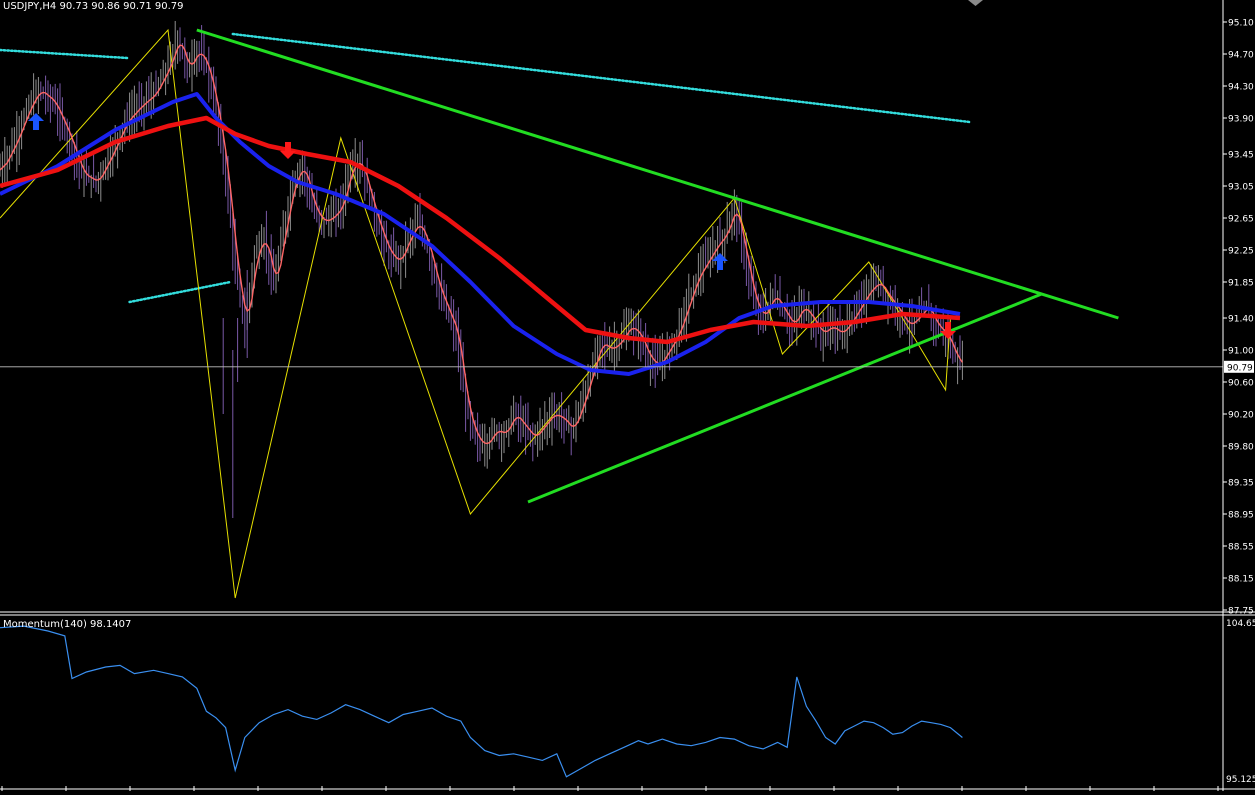 The width and height of the screenshot is (1255, 795). Describe the element at coordinates (1241, 580) in the screenshot. I see `y-tick-label: 88.15` at that location.